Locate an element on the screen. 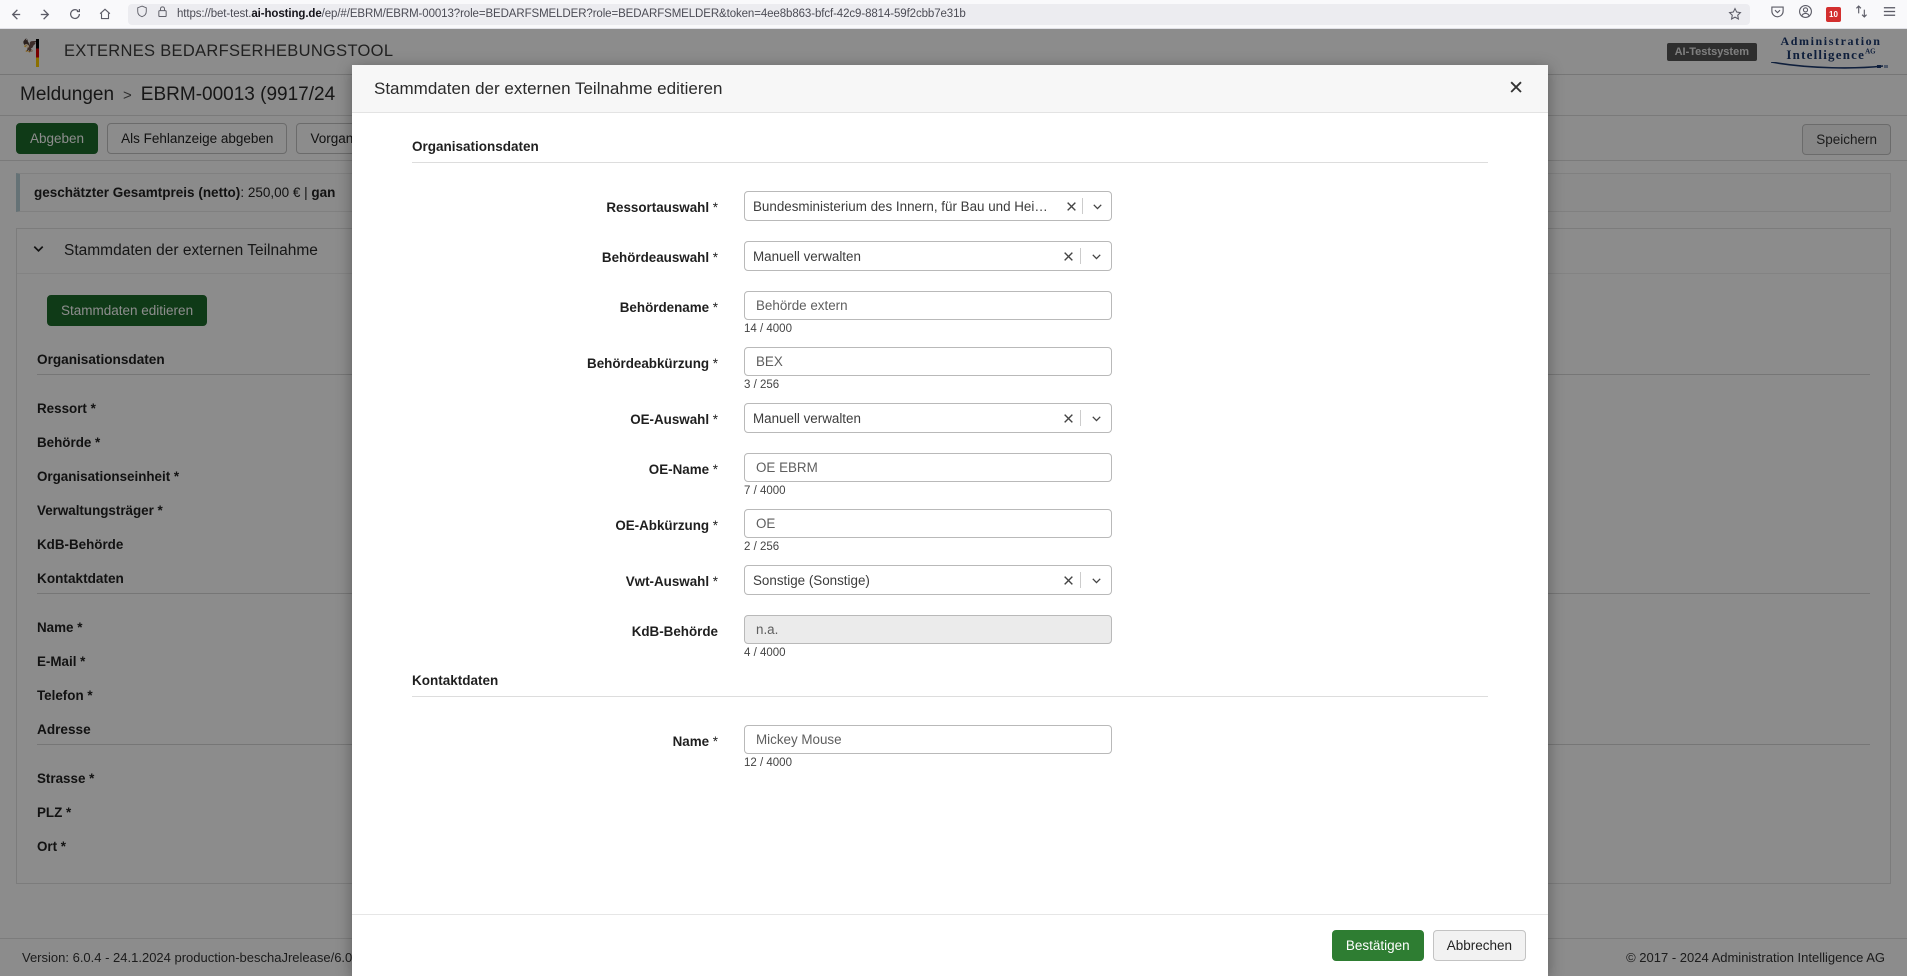 The image size is (1907, 976). select-value-oe-auswahl: Manuell verwalten is located at coordinates (807, 418).